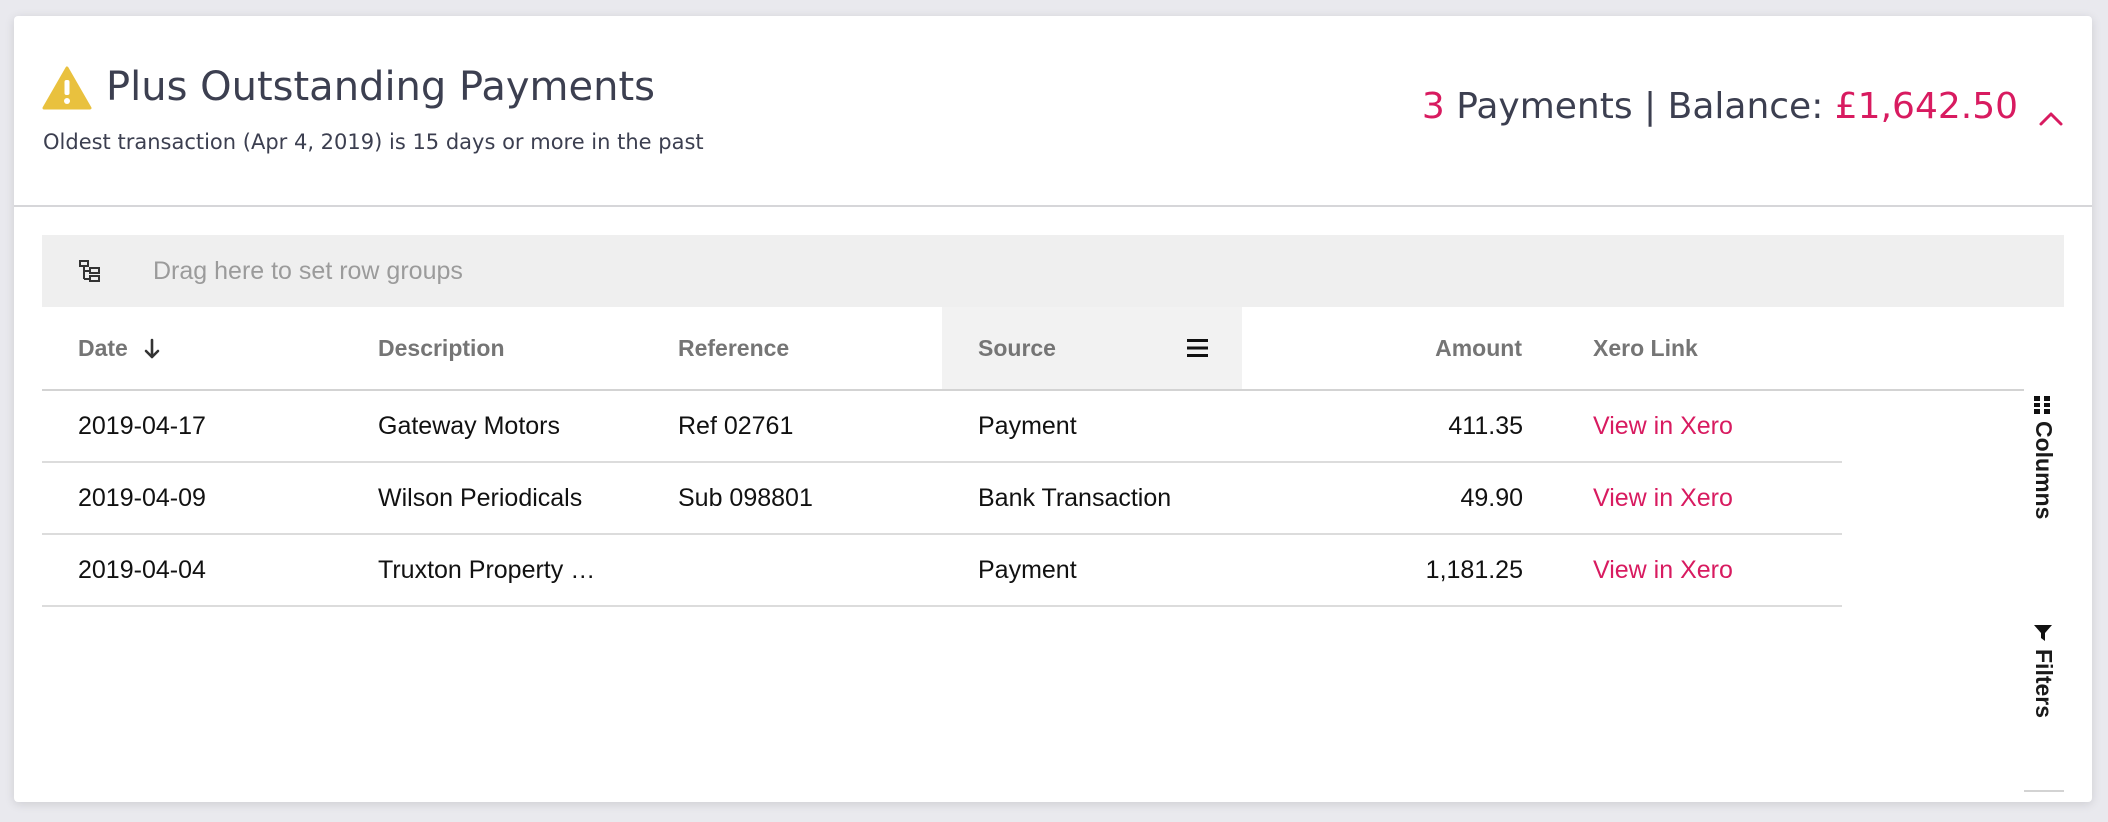 The width and height of the screenshot is (2108, 822). What do you see at coordinates (2044, 791) in the screenshot?
I see `side-bar-divider` at bounding box center [2044, 791].